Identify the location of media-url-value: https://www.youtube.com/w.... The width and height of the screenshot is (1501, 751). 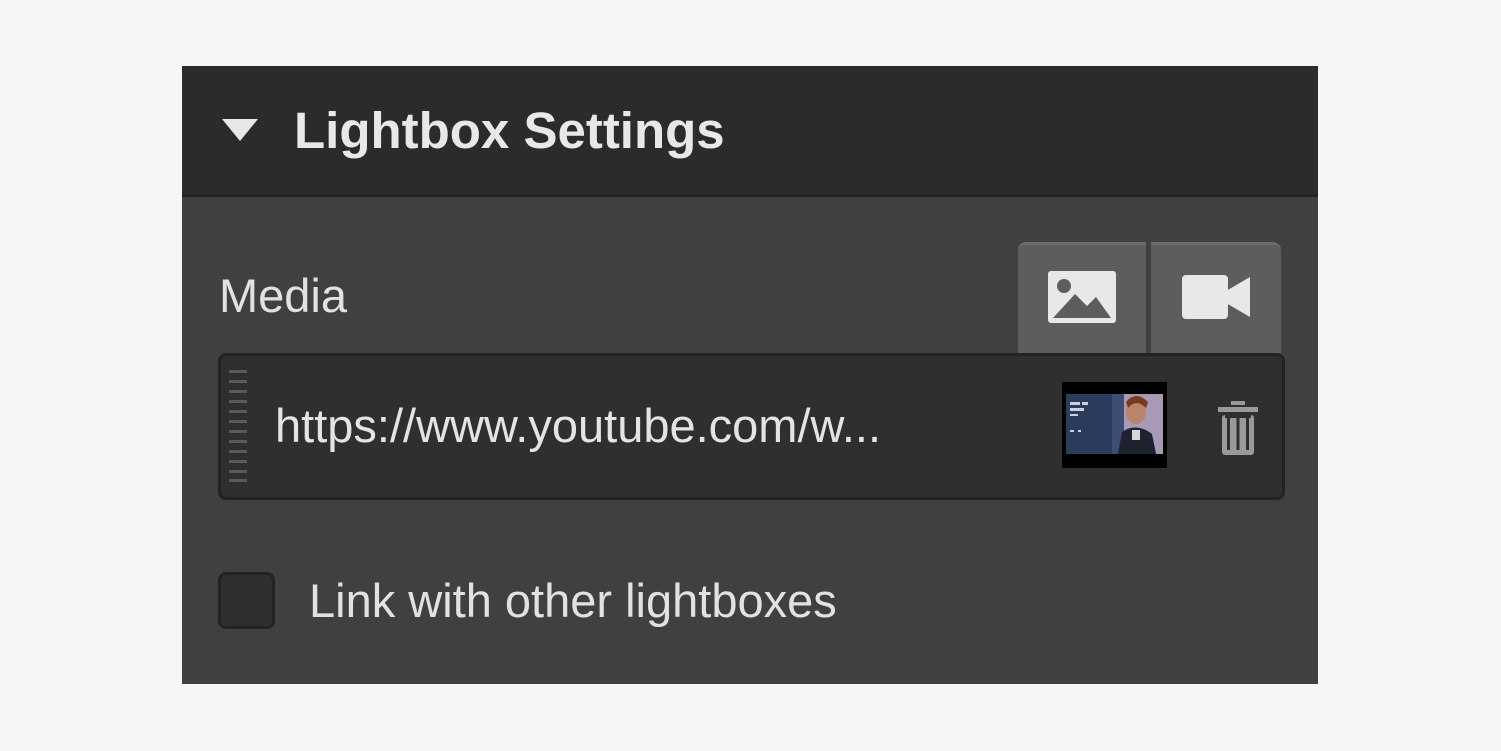
(625, 426).